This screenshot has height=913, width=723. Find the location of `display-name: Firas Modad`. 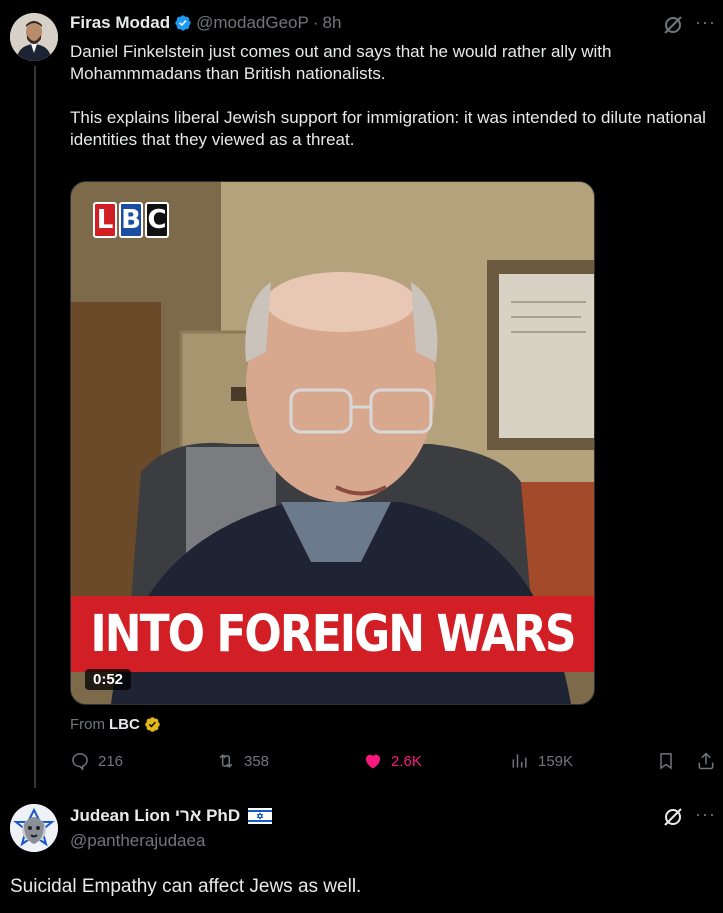

display-name: Firas Modad is located at coordinates (120, 23).